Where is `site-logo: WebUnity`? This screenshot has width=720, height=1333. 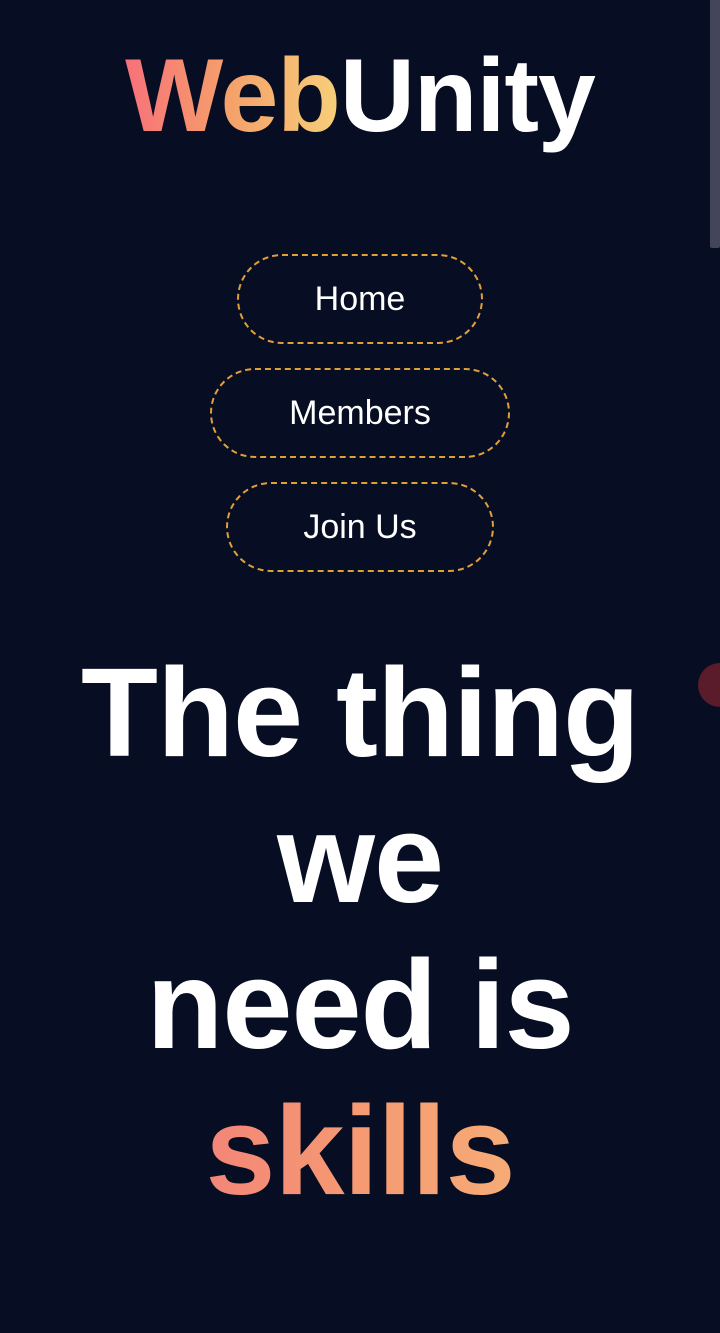
site-logo: WebUnity is located at coordinates (360, 96).